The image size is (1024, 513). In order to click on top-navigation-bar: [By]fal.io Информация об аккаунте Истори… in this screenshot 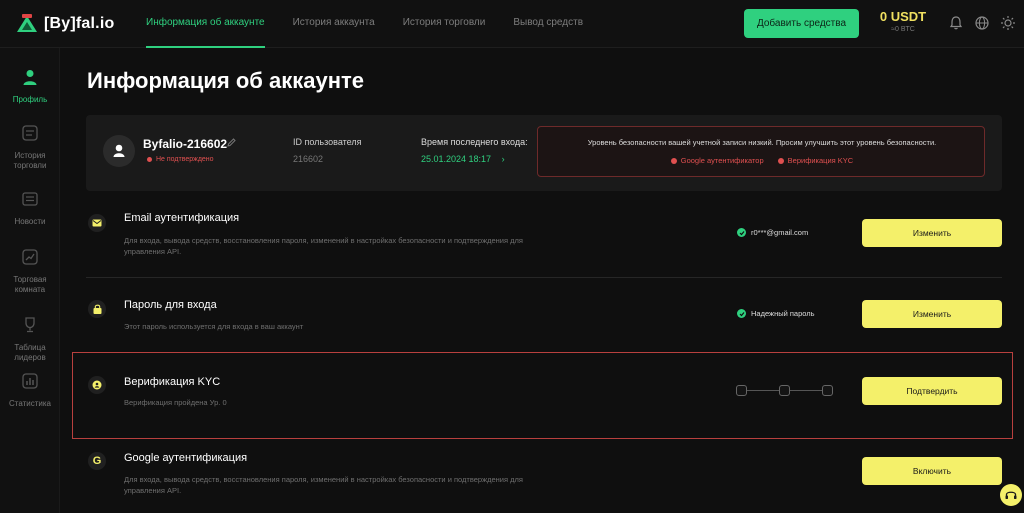, I will do `click(512, 24)`.